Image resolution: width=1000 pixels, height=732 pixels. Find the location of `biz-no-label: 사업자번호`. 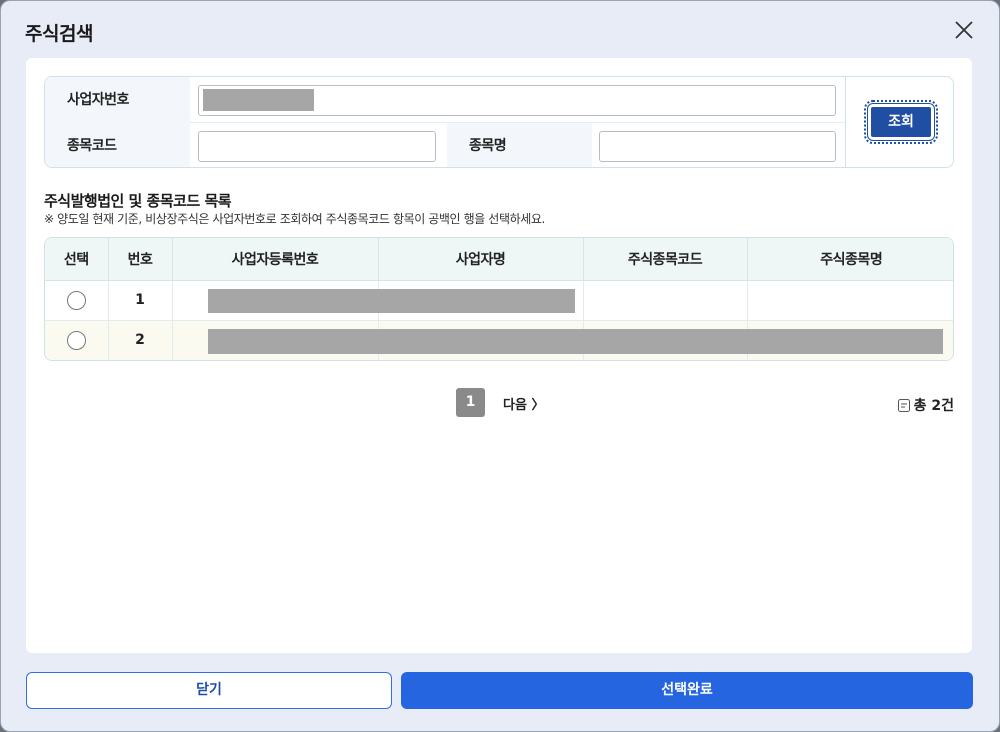

biz-no-label: 사업자번호 is located at coordinates (117, 100).